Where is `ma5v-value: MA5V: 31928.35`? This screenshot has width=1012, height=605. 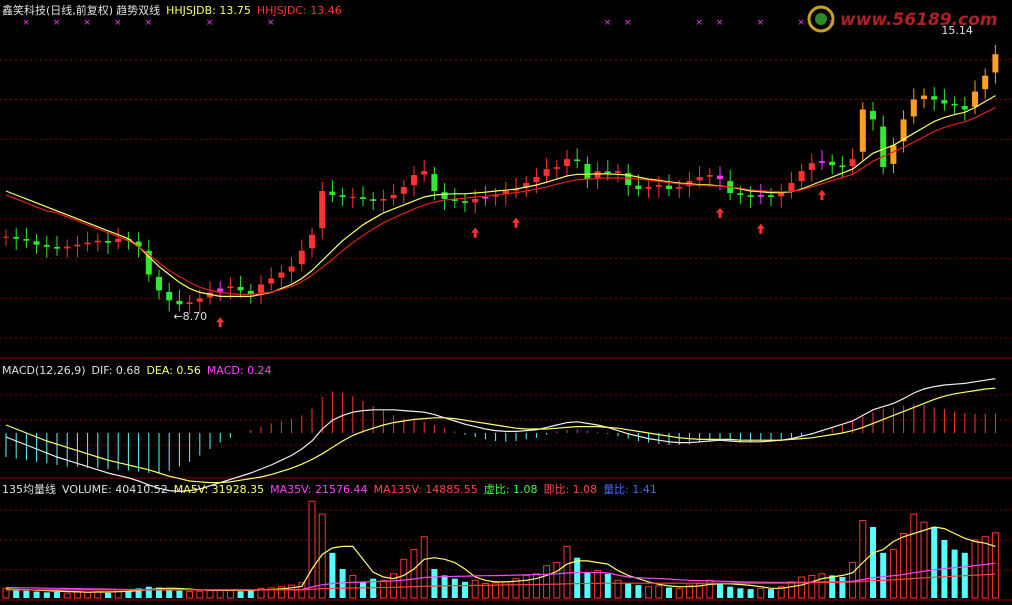 ma5v-value: MA5V: 31928.35 is located at coordinates (219, 489).